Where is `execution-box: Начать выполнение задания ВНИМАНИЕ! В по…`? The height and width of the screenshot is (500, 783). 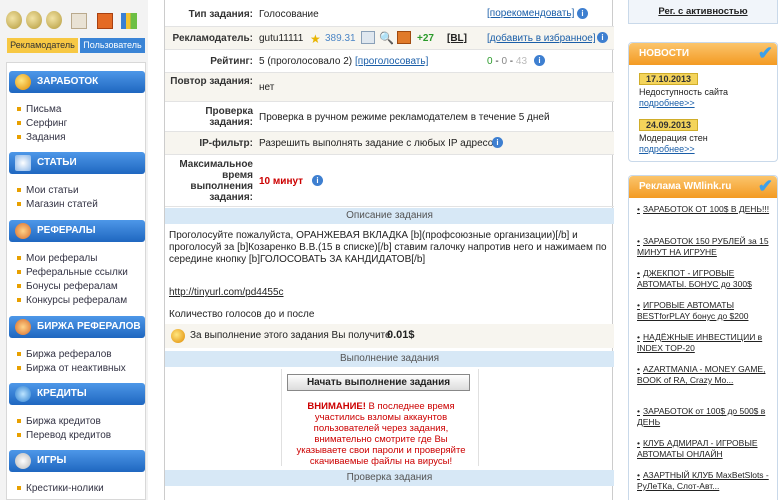 execution-box: Начать выполнение задания ВНИМАНИЕ! В по… is located at coordinates (380, 418).